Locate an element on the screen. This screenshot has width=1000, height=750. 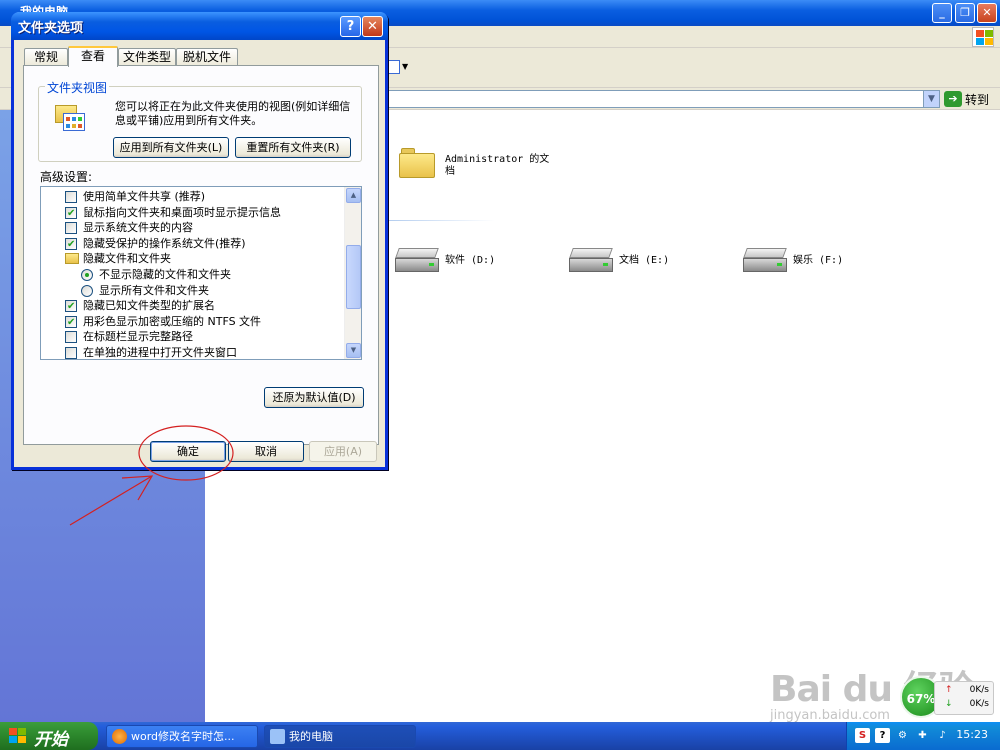
tab-view: 查看 is located at coordinates (93, 56).